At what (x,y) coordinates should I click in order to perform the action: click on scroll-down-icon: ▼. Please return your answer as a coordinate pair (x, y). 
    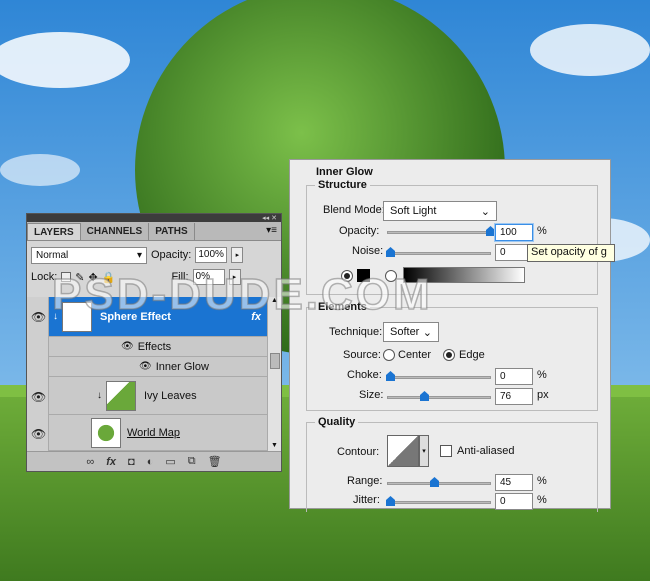
    Looking at the image, I should click on (274, 445).